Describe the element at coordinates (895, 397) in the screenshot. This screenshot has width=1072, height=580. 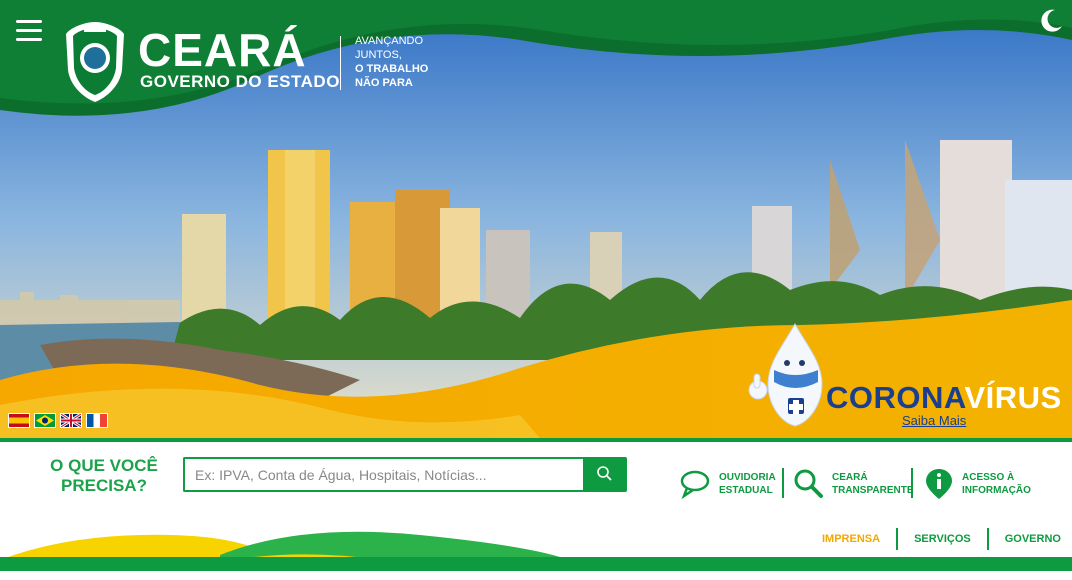
I see `coronavirus-title-part1: CORONA` at that location.